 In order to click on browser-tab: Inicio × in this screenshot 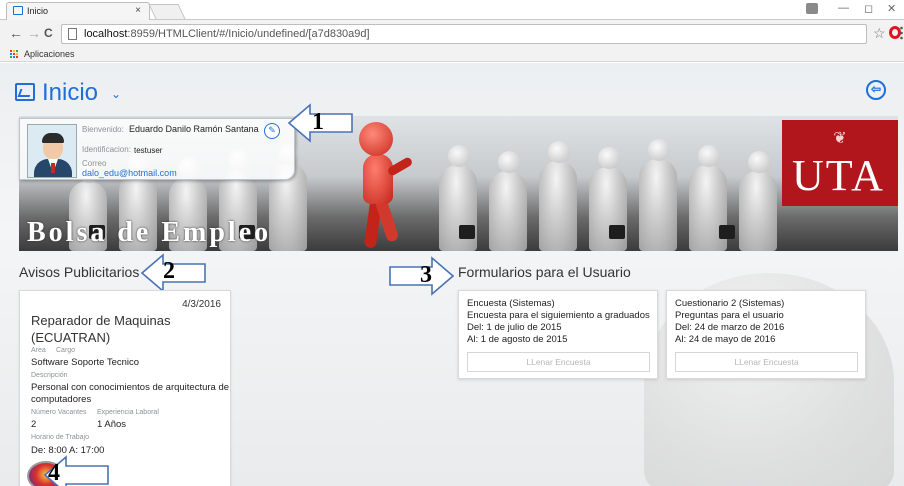, I will do `click(78, 11)`.